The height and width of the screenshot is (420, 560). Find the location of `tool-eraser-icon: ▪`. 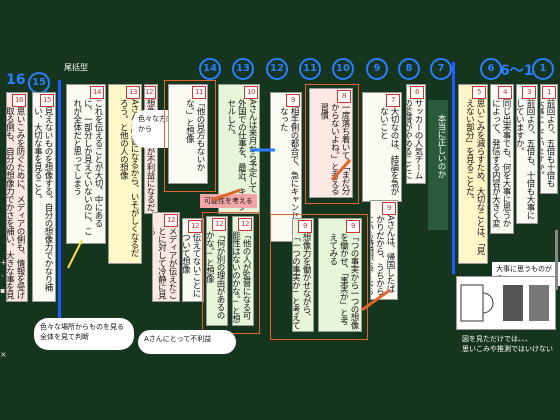

tool-eraser-icon: ▪ is located at coordinates (5, 291).